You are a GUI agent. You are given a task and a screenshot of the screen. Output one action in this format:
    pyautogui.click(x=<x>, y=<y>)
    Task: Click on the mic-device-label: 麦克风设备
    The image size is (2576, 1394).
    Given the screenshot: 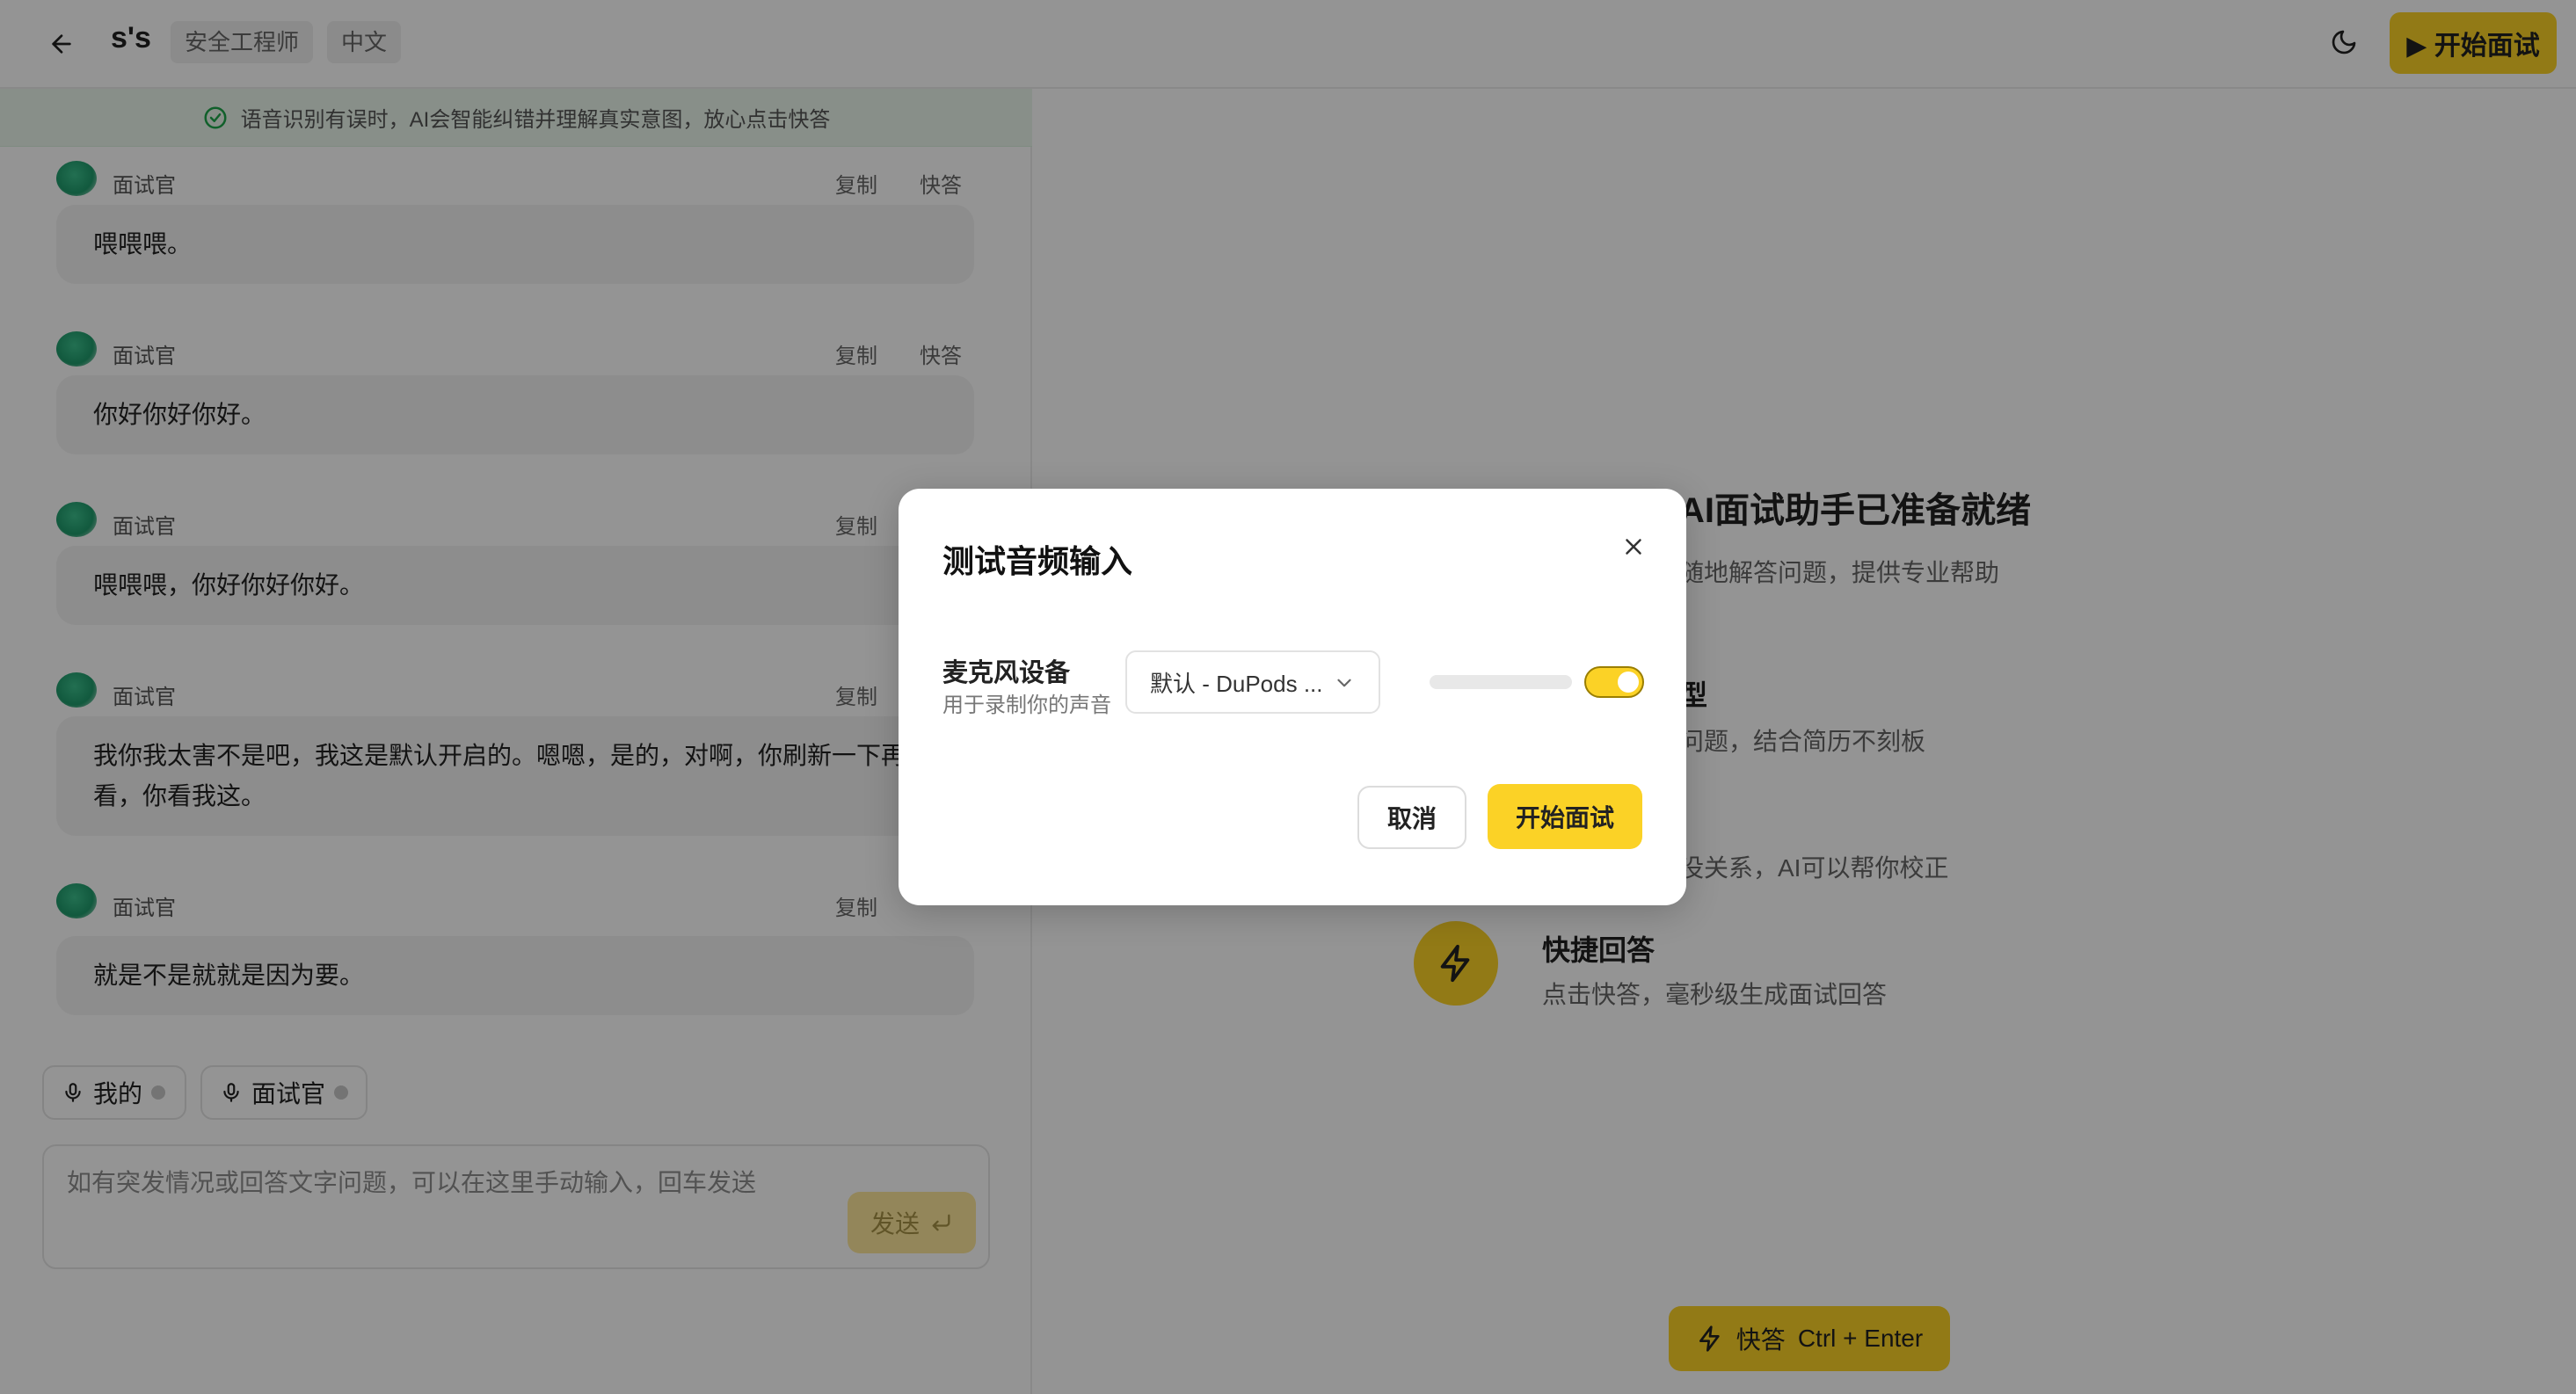 What is the action you would take?
    pyautogui.click(x=1006, y=673)
    